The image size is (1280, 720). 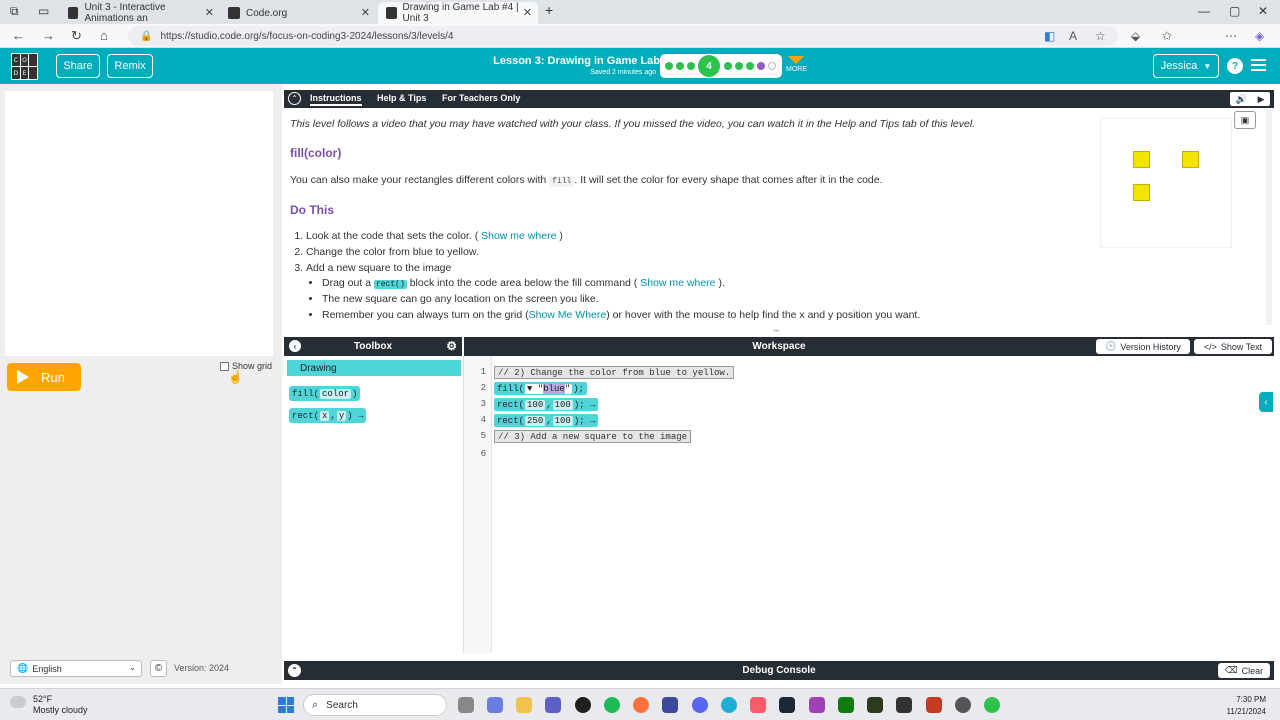 I want to click on spotify-icon, so click(x=612, y=705).